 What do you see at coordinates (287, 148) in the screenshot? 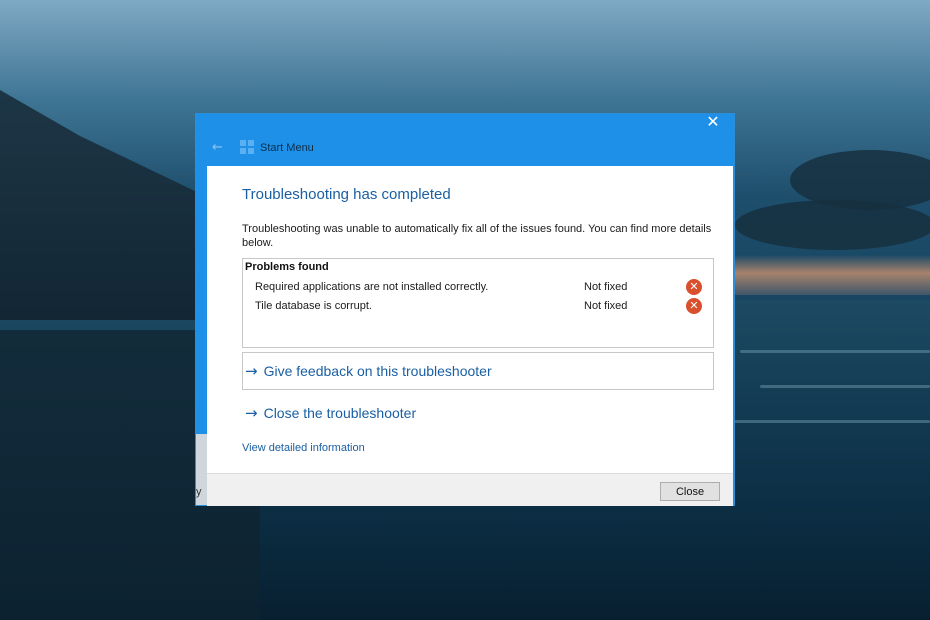
I see `window-title: Start Menu` at bounding box center [287, 148].